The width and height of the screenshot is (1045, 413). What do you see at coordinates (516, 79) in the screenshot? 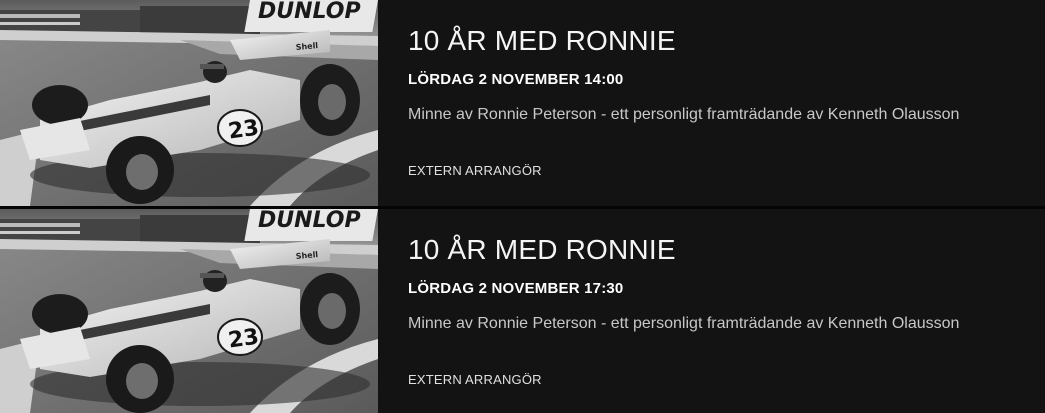
I see `event-date: LÖRDAG 2 NOVEMBER 14:00` at bounding box center [516, 79].